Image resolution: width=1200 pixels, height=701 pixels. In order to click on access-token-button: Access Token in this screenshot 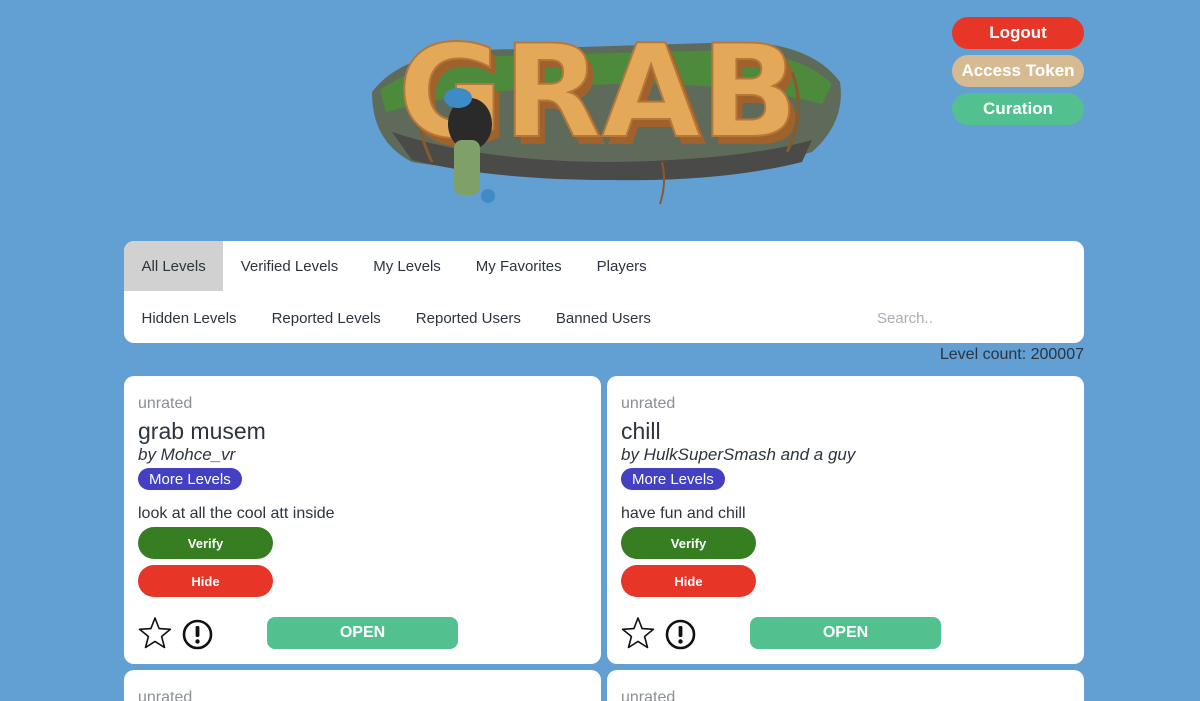, I will do `click(1018, 71)`.